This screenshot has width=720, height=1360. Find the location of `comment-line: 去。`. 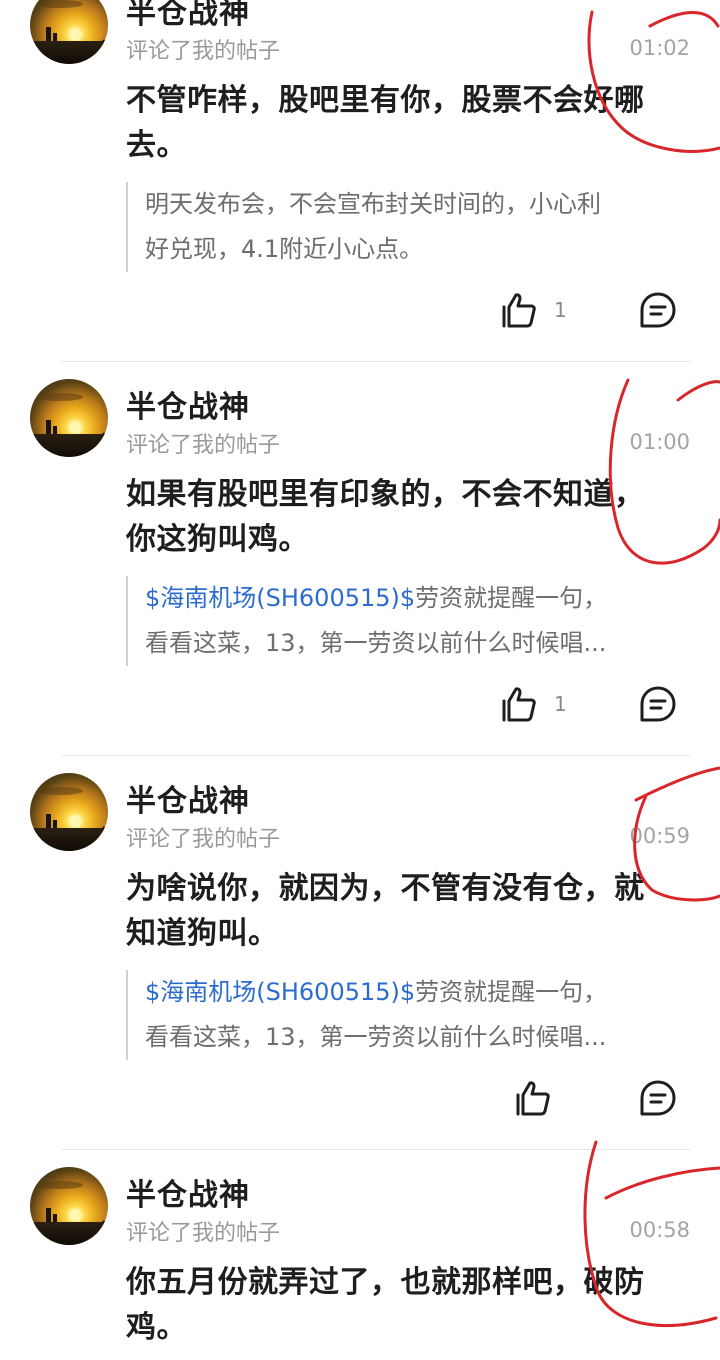

comment-line: 去。 is located at coordinates (156, 145).